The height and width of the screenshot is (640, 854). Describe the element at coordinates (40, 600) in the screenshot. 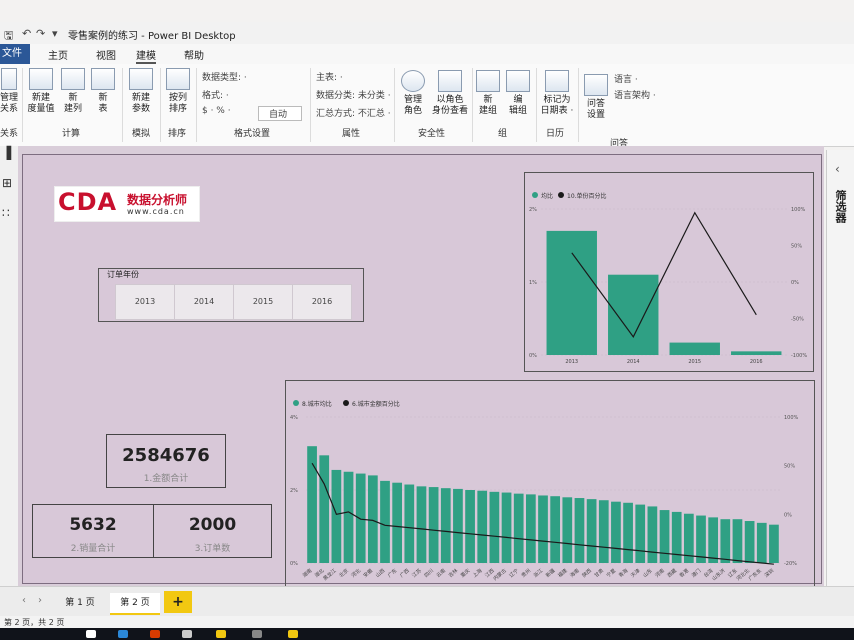

I see `next-page-icon: ›` at that location.